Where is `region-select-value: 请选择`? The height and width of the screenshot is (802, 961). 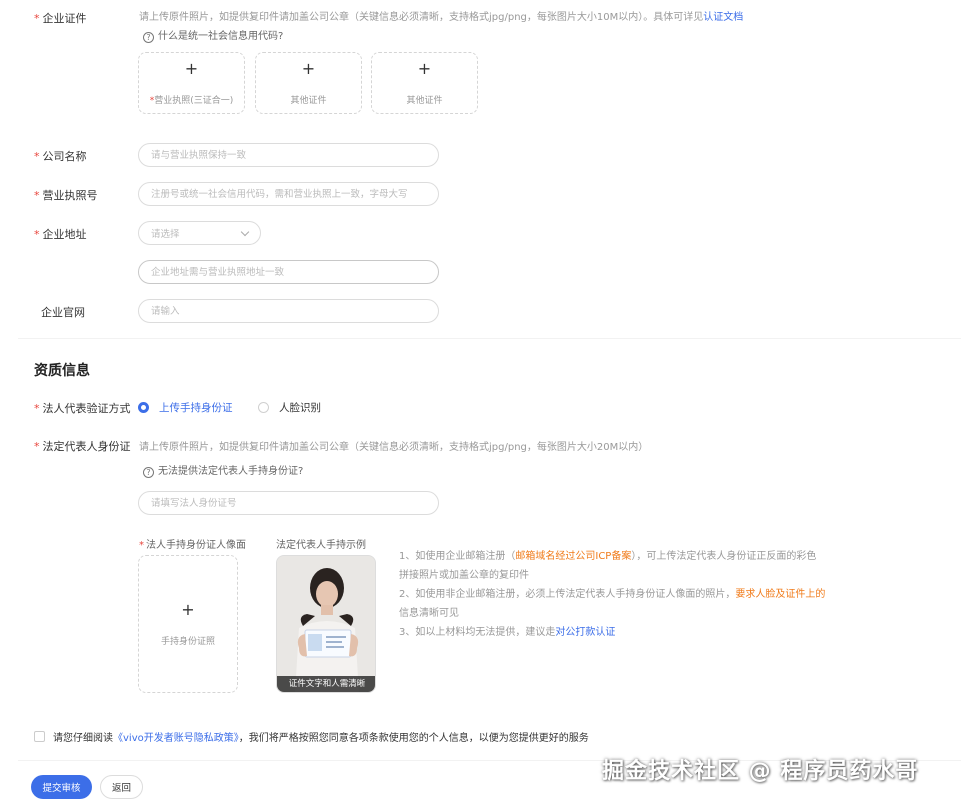 region-select-value: 请选择 is located at coordinates (165, 234).